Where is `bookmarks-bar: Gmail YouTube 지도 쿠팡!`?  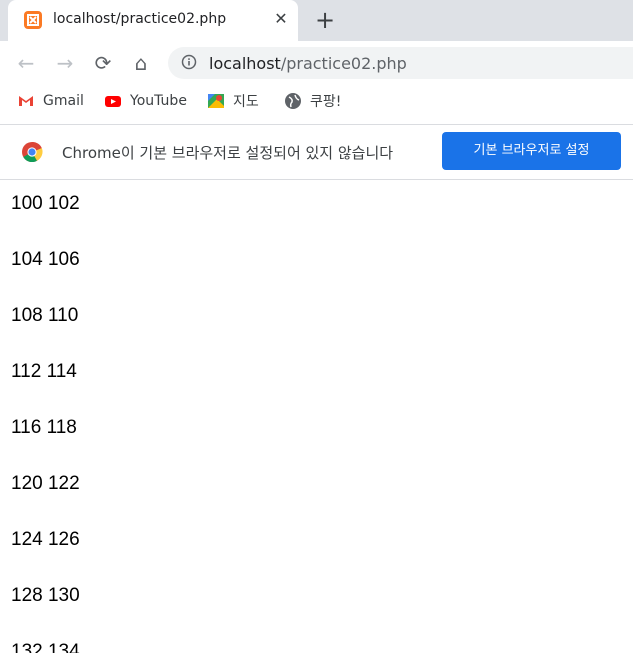 bookmarks-bar: Gmail YouTube 지도 쿠팡! is located at coordinates (316, 101).